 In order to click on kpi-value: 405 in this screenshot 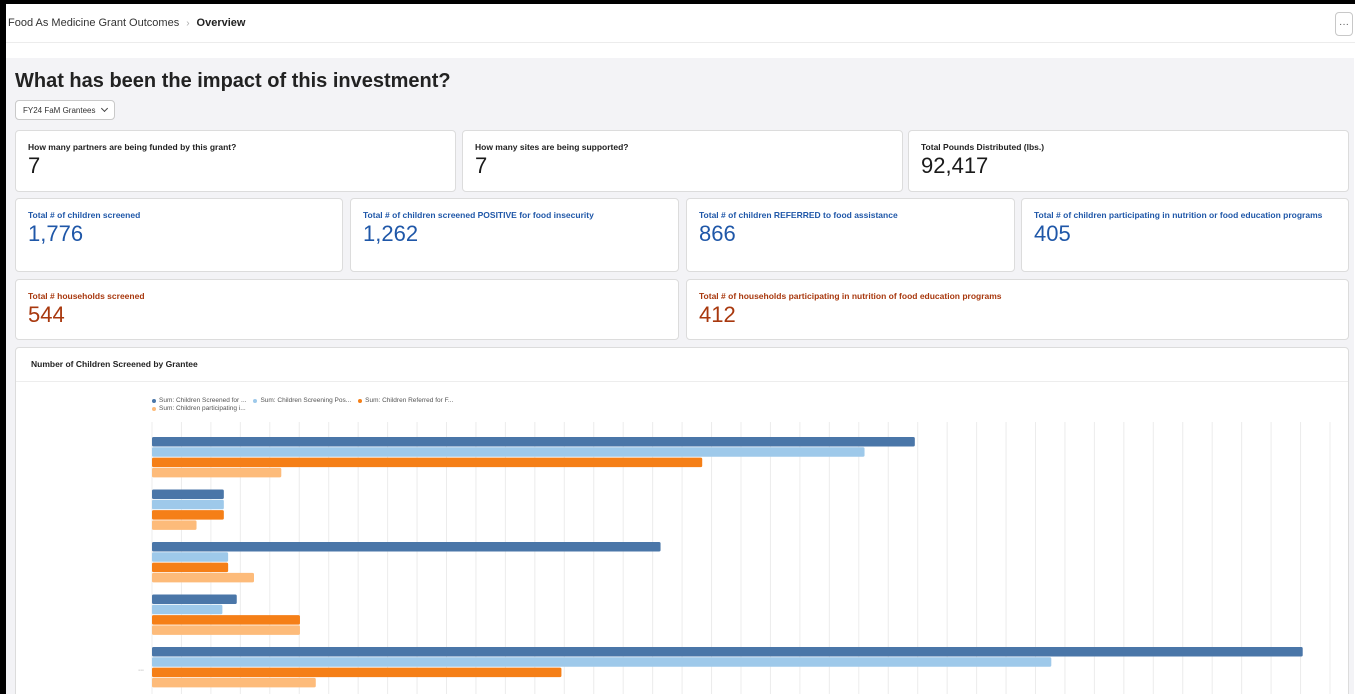, I will do `click(1052, 233)`.